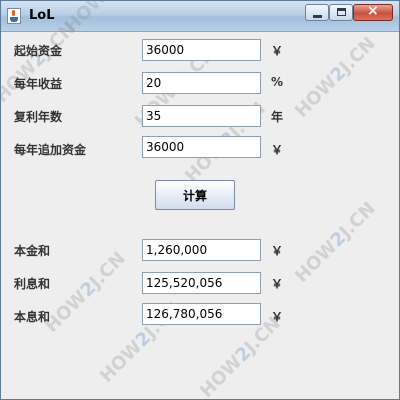 The height and width of the screenshot is (400, 400). What do you see at coordinates (38, 117) in the screenshot?
I see `compound-years-label: 复利年数` at bounding box center [38, 117].